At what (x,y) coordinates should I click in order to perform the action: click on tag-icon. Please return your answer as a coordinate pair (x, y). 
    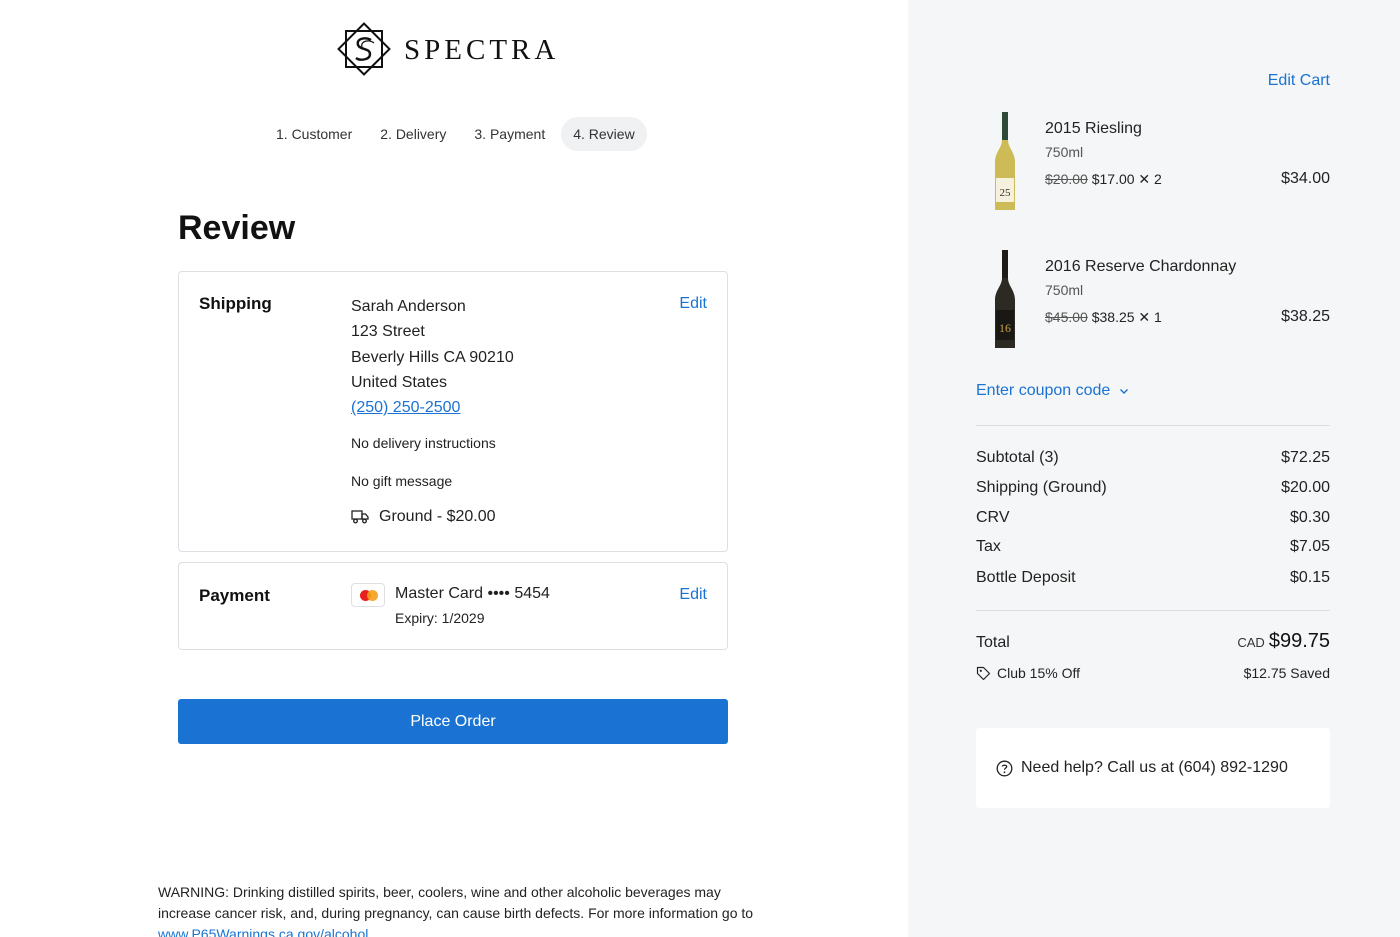
    Looking at the image, I should click on (983, 673).